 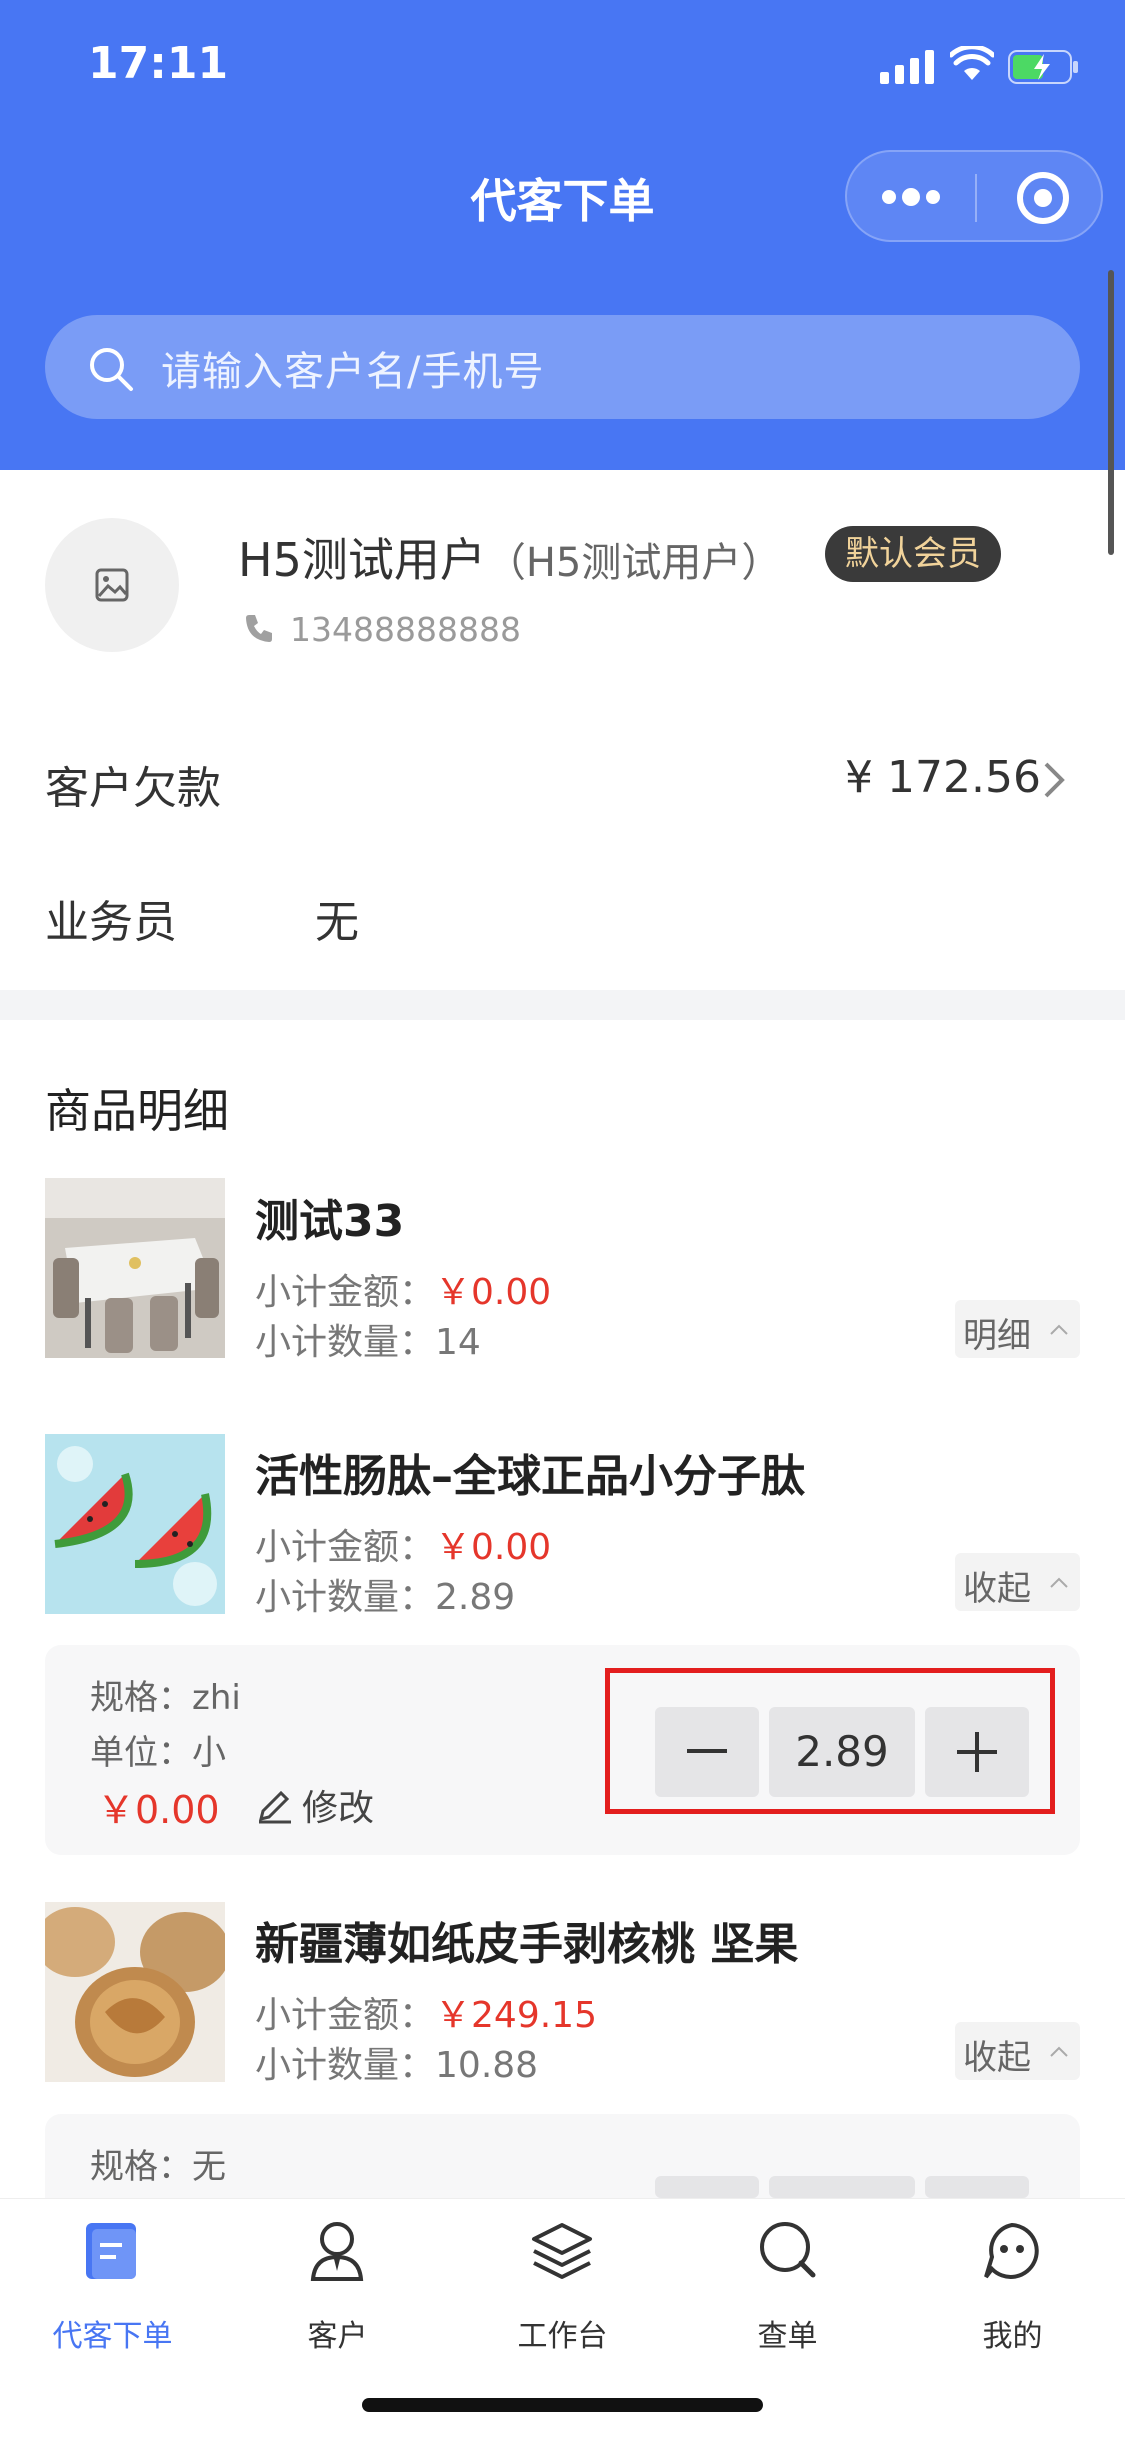 What do you see at coordinates (562, 1005) in the screenshot?
I see `section-divider` at bounding box center [562, 1005].